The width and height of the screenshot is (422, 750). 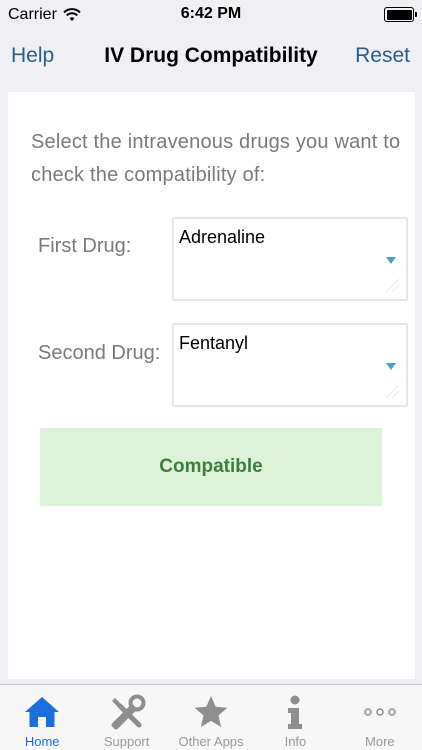 I want to click on tab-support: Support, so click(x=126, y=717).